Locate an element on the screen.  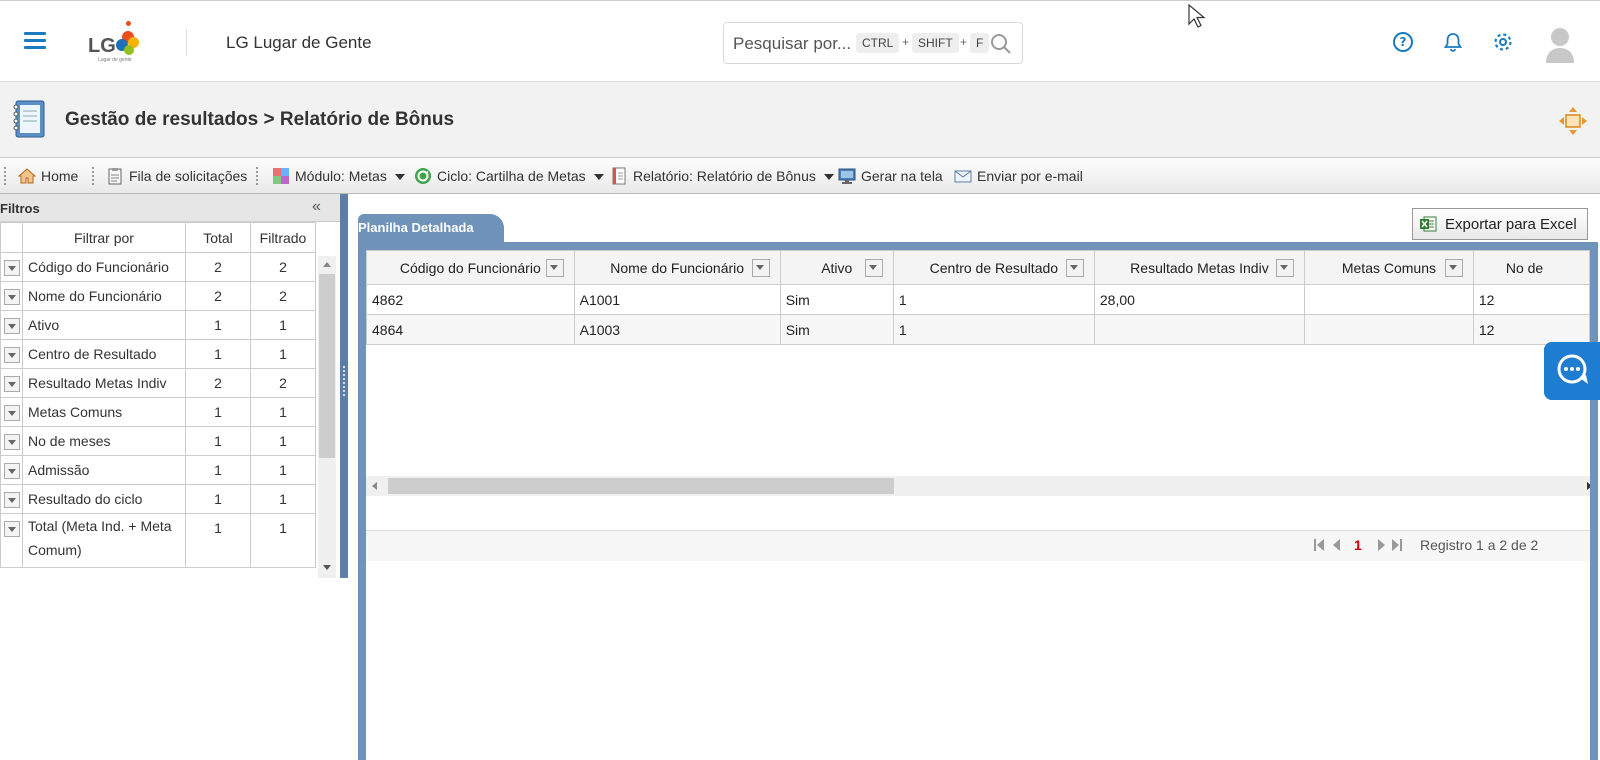
toolbar-send-email: Enviar por e-mail is located at coordinates (1018, 176).